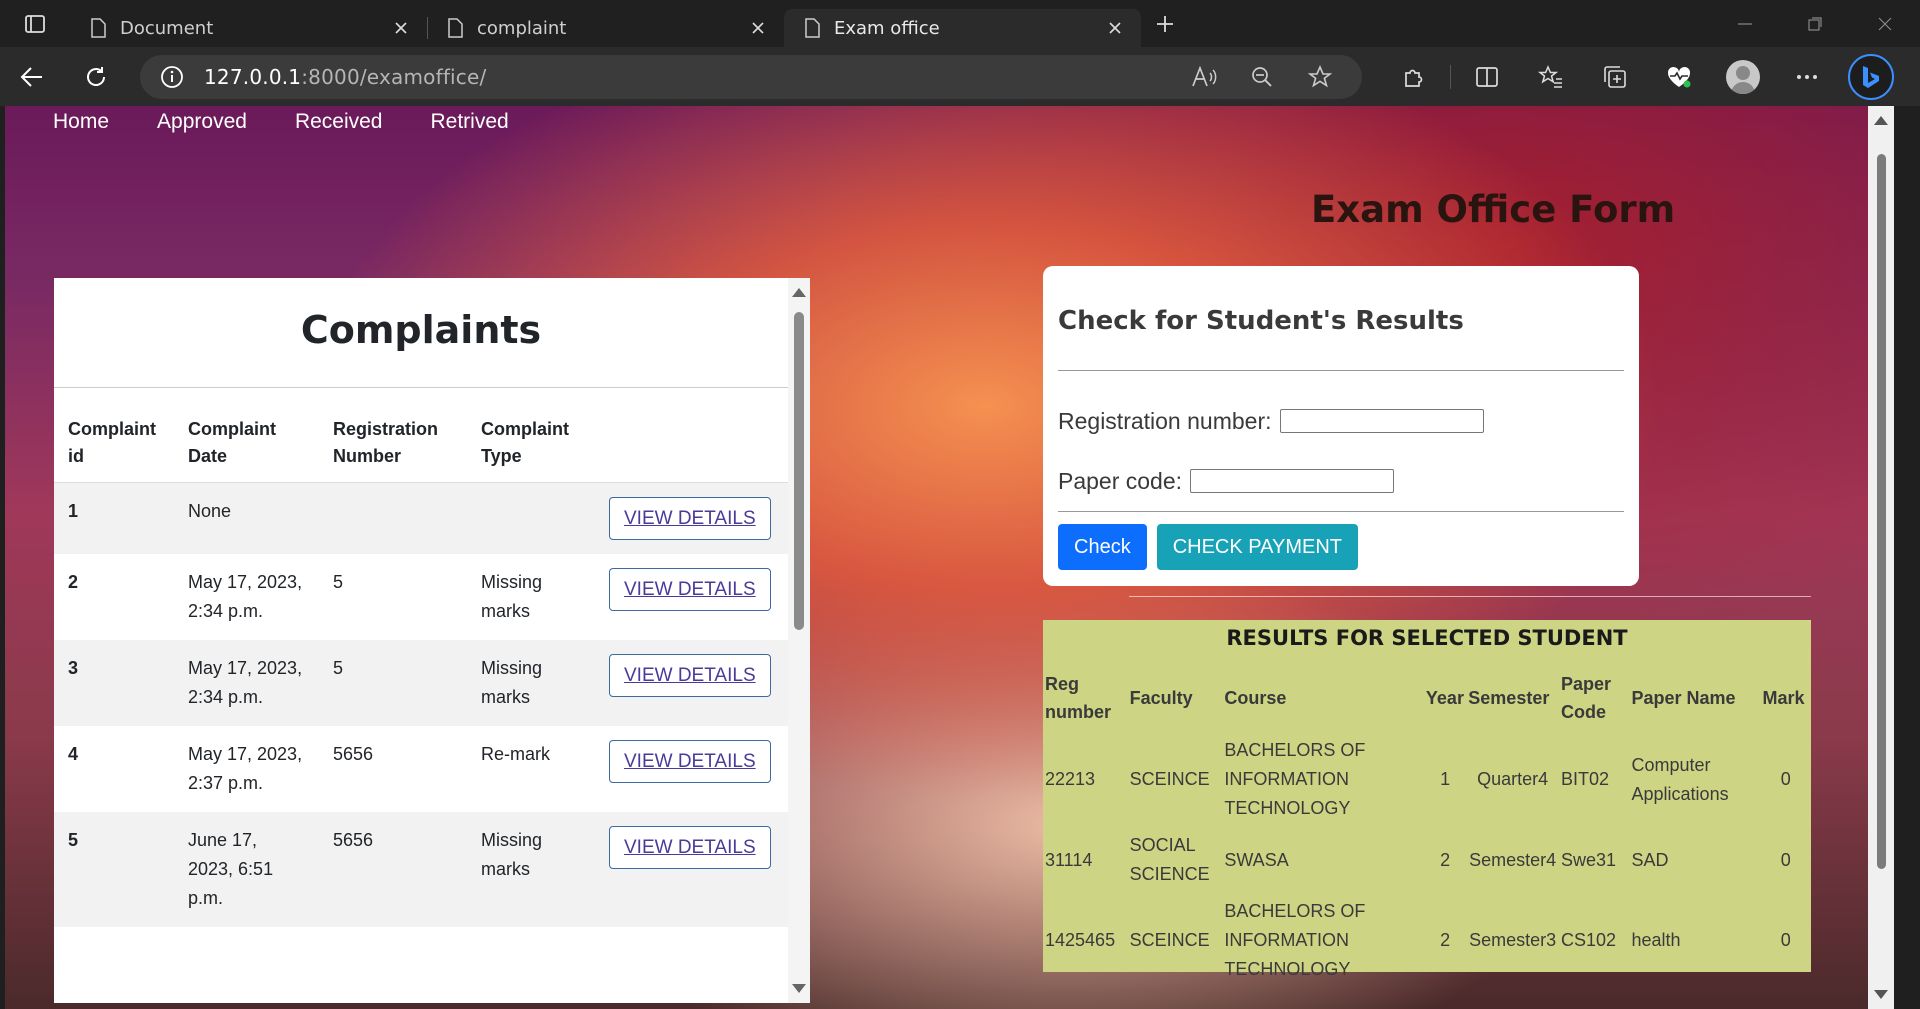 The height and width of the screenshot is (1009, 1920). What do you see at coordinates (248, 28) in the screenshot?
I see `tab-document: Document` at bounding box center [248, 28].